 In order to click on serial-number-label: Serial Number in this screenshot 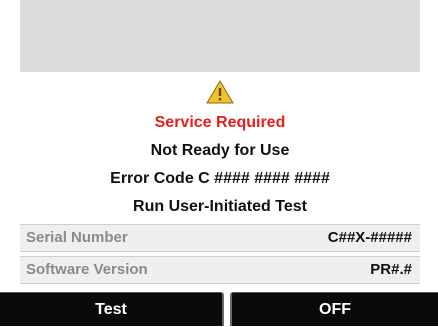, I will do `click(77, 237)`.